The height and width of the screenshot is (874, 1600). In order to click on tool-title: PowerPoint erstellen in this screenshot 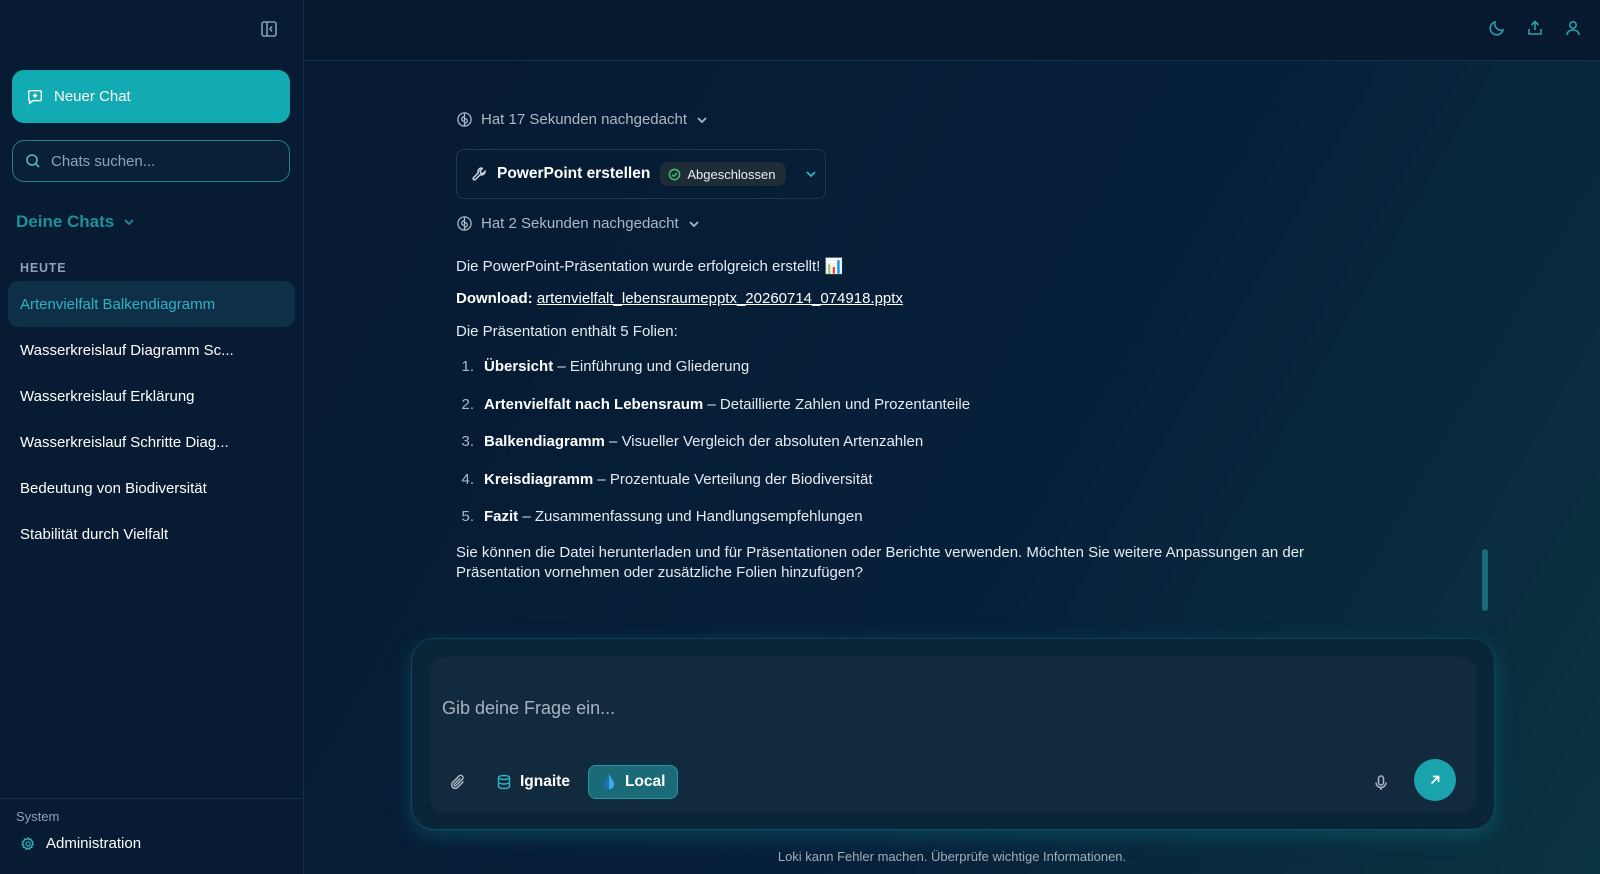, I will do `click(574, 173)`.